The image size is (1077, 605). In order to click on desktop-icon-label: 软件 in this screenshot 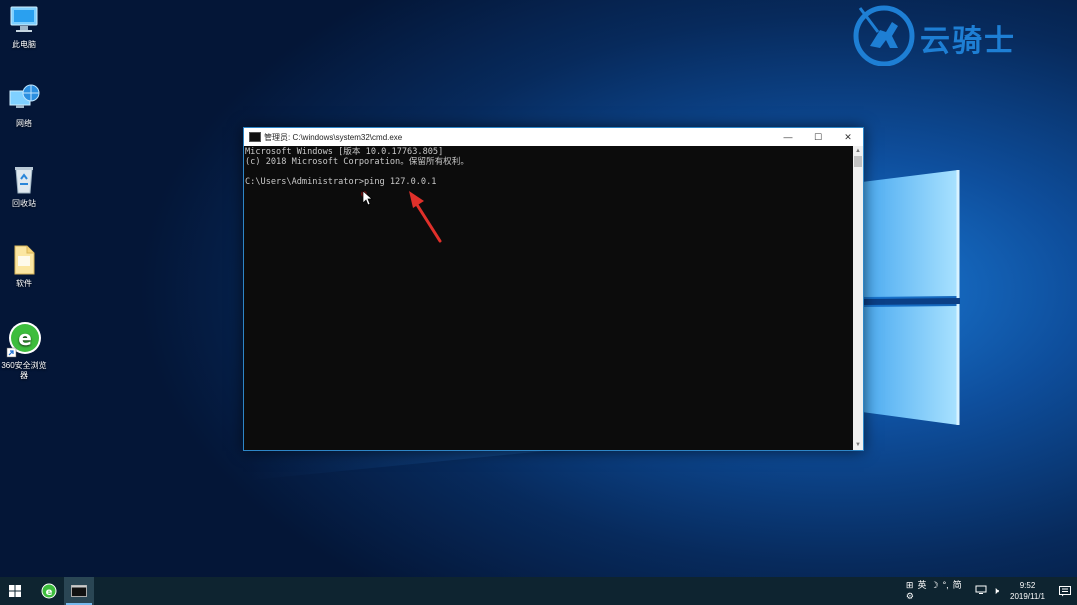, I will do `click(24, 283)`.